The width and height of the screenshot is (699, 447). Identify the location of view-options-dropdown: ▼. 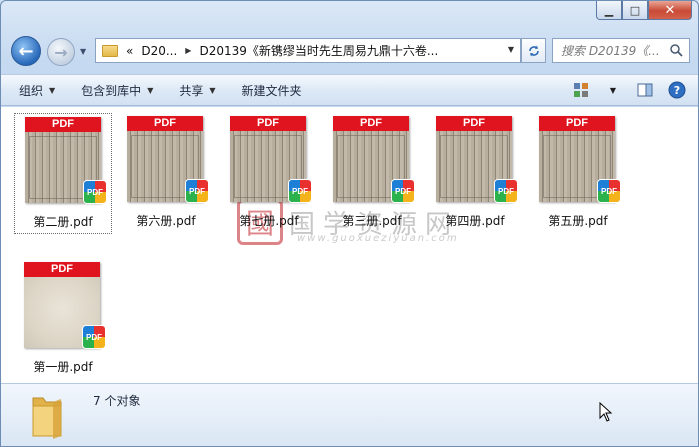
(613, 90).